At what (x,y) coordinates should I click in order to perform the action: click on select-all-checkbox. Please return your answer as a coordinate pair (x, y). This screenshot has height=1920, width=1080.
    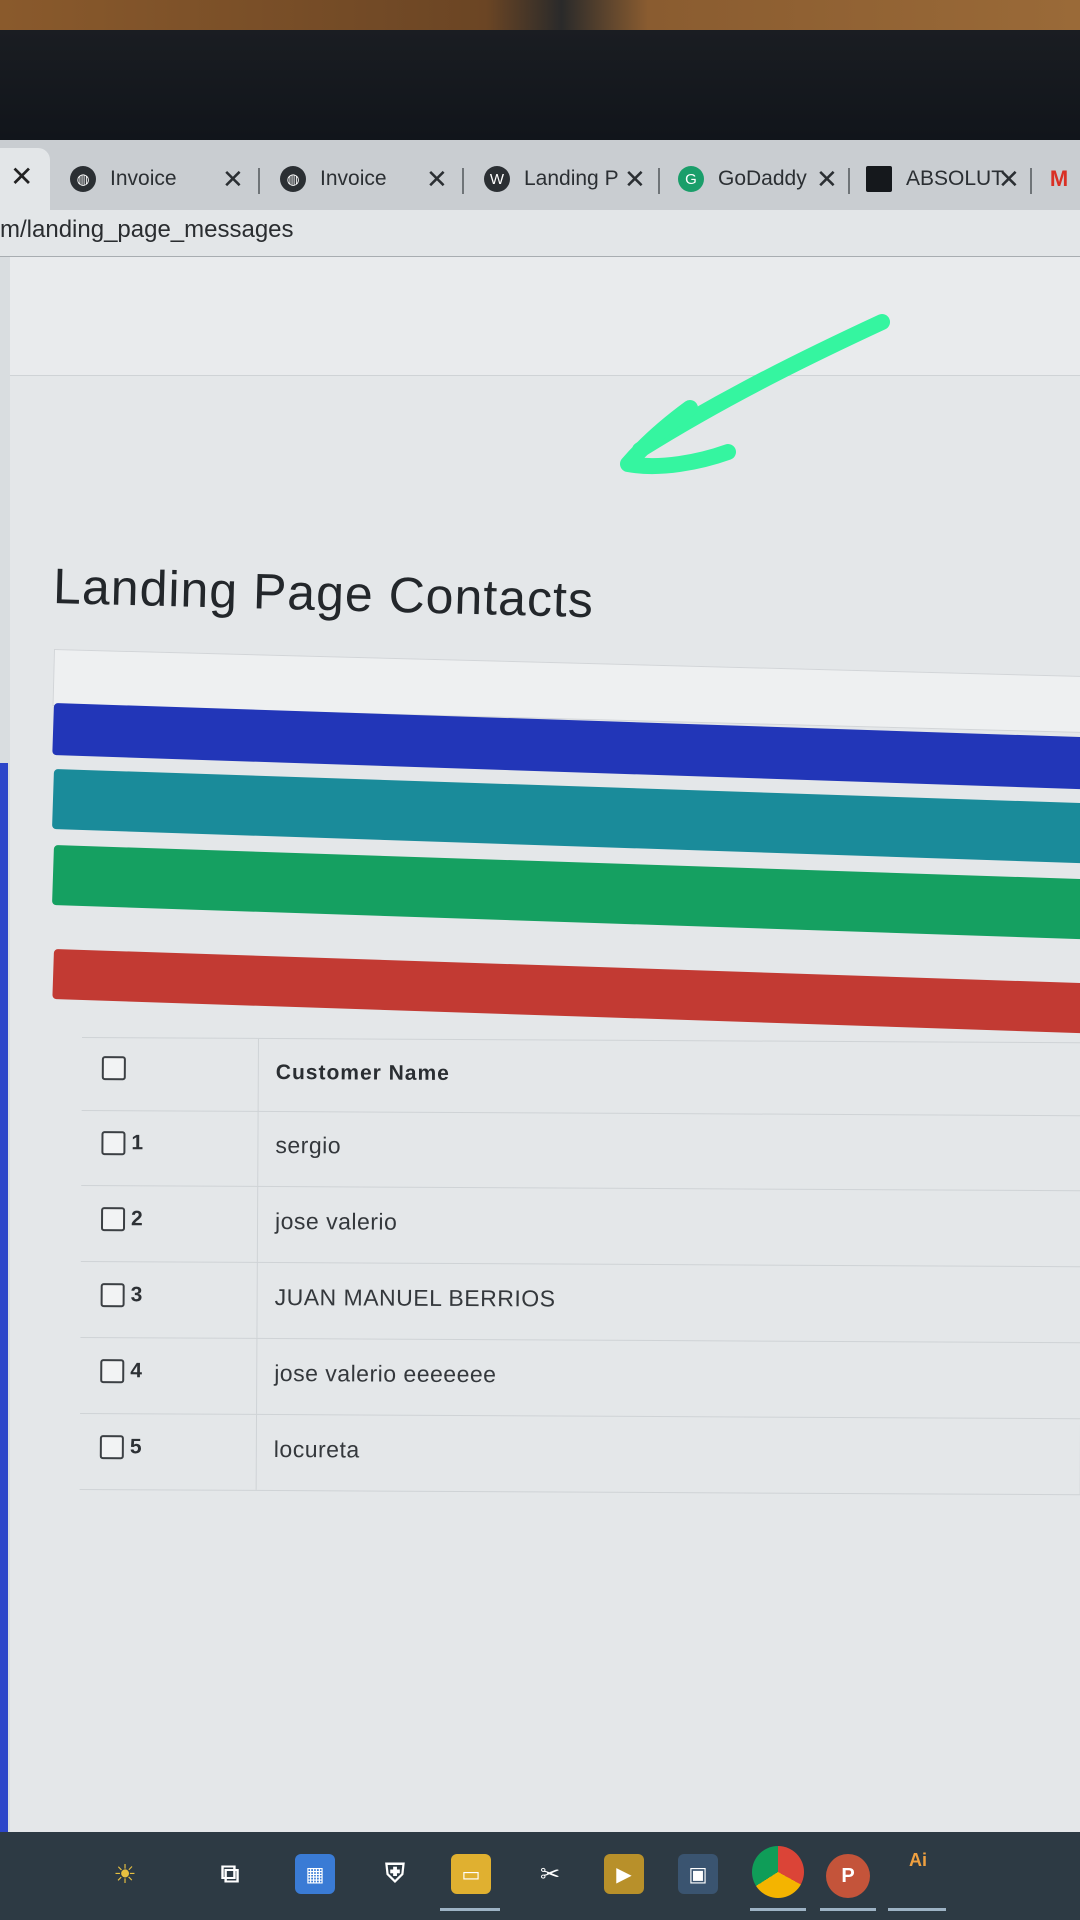
    Looking at the image, I should click on (113, 1068).